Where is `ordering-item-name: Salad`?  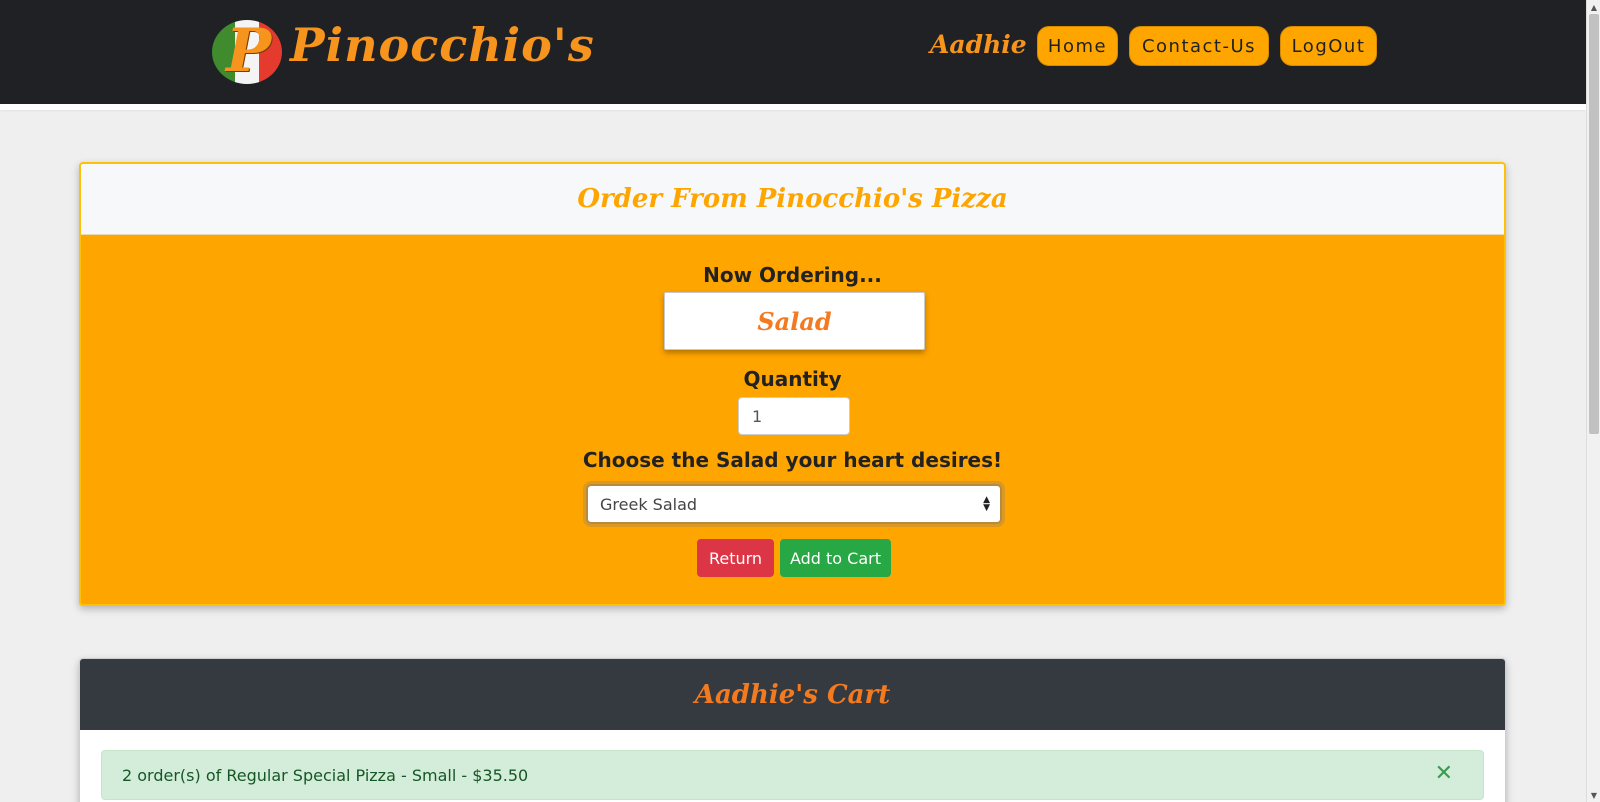 ordering-item-name: Salad is located at coordinates (794, 321).